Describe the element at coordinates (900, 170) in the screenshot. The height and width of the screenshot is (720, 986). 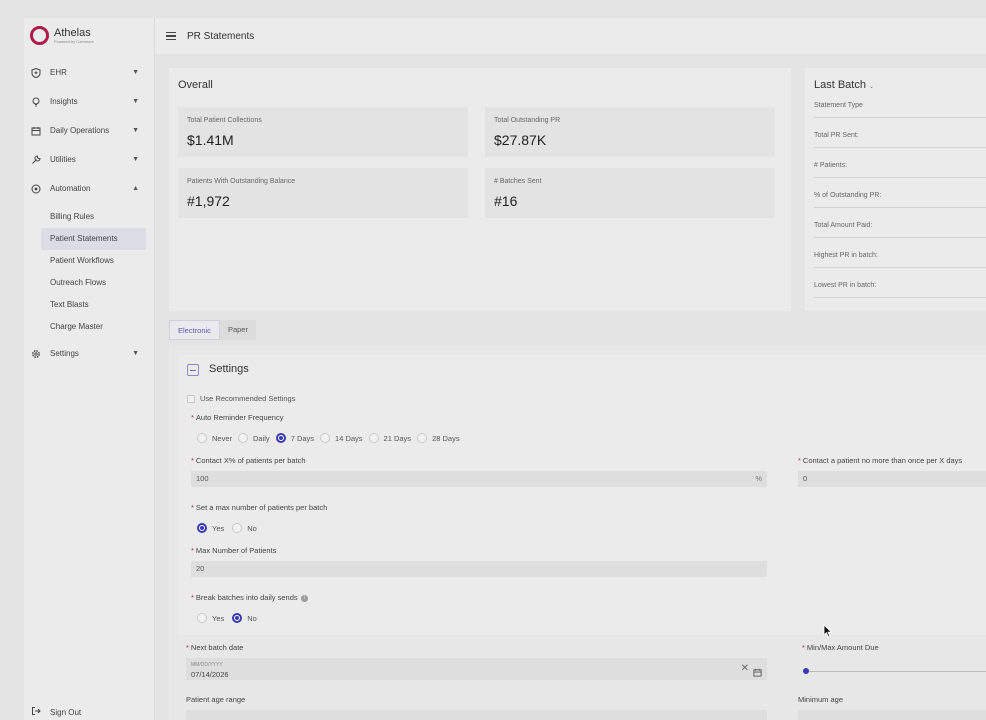
I see `last-batch-row: # Patients:` at that location.